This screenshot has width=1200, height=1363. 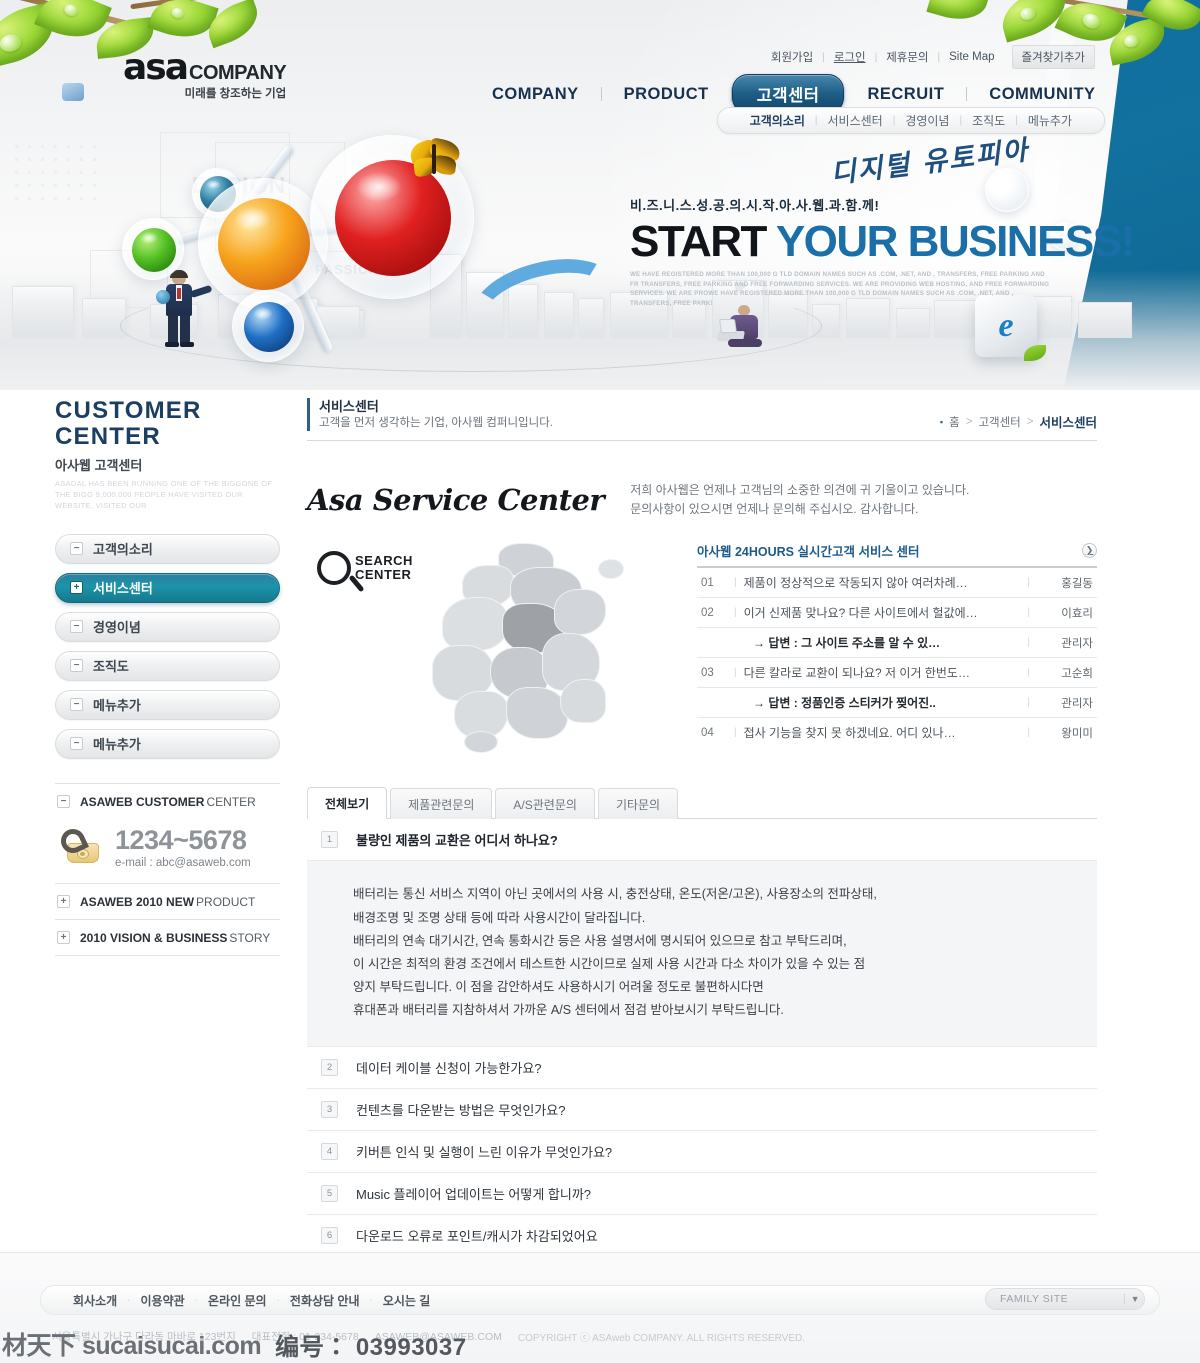 I want to click on sidebar-item-philosophy: − 경영이념, so click(x=167, y=626).